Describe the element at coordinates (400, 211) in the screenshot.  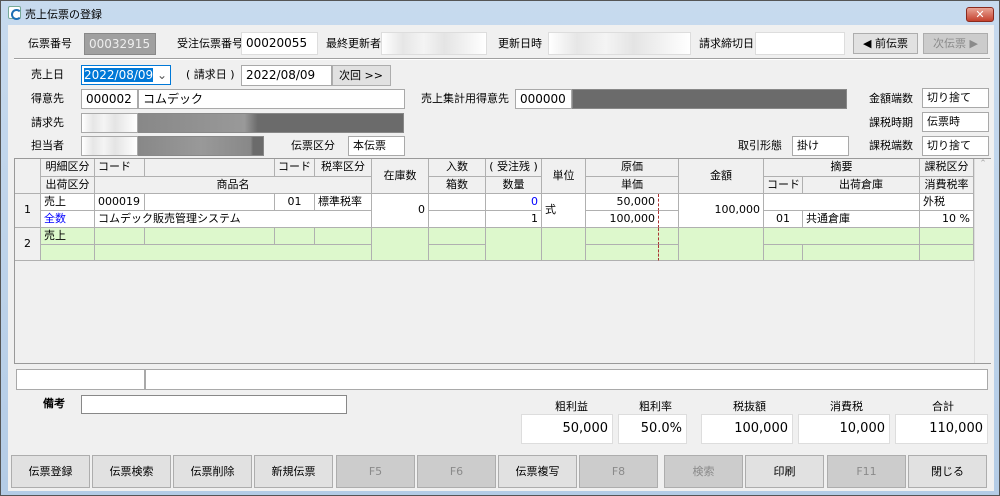
I see `stock-cell: 0` at that location.